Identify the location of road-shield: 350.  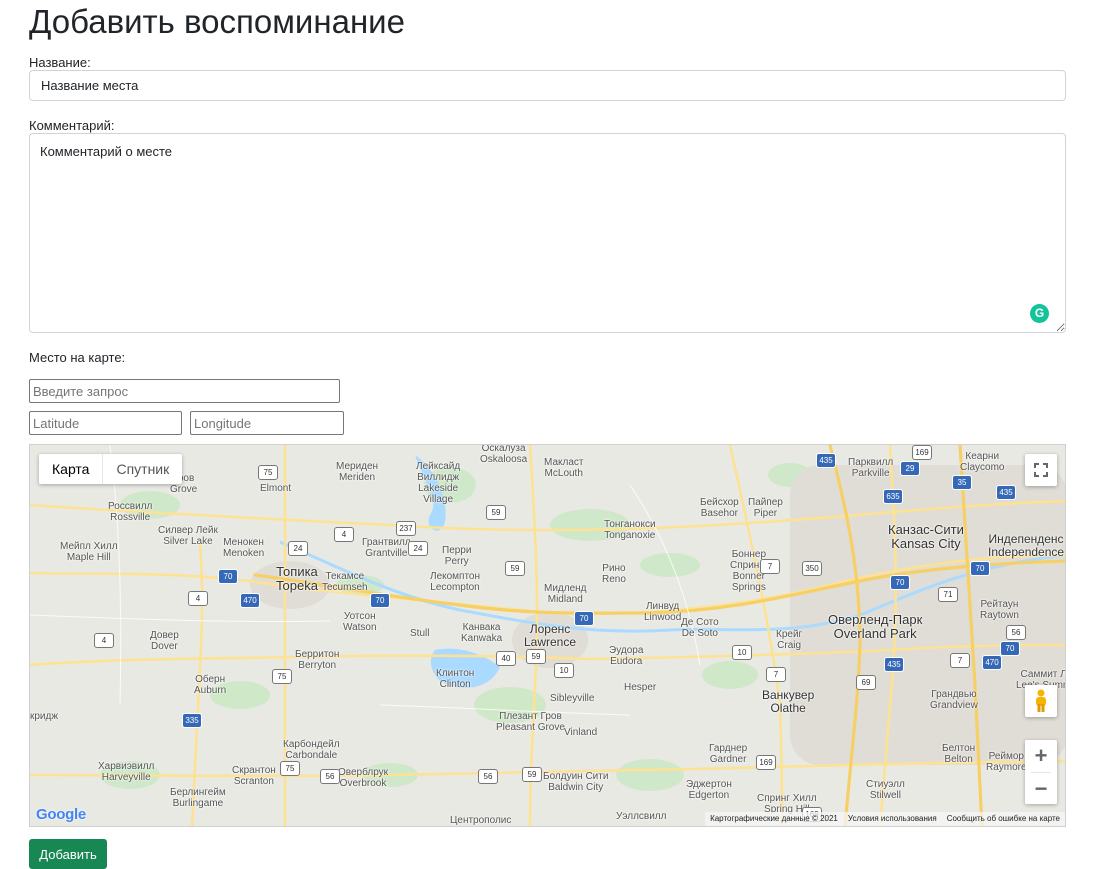
(812, 568).